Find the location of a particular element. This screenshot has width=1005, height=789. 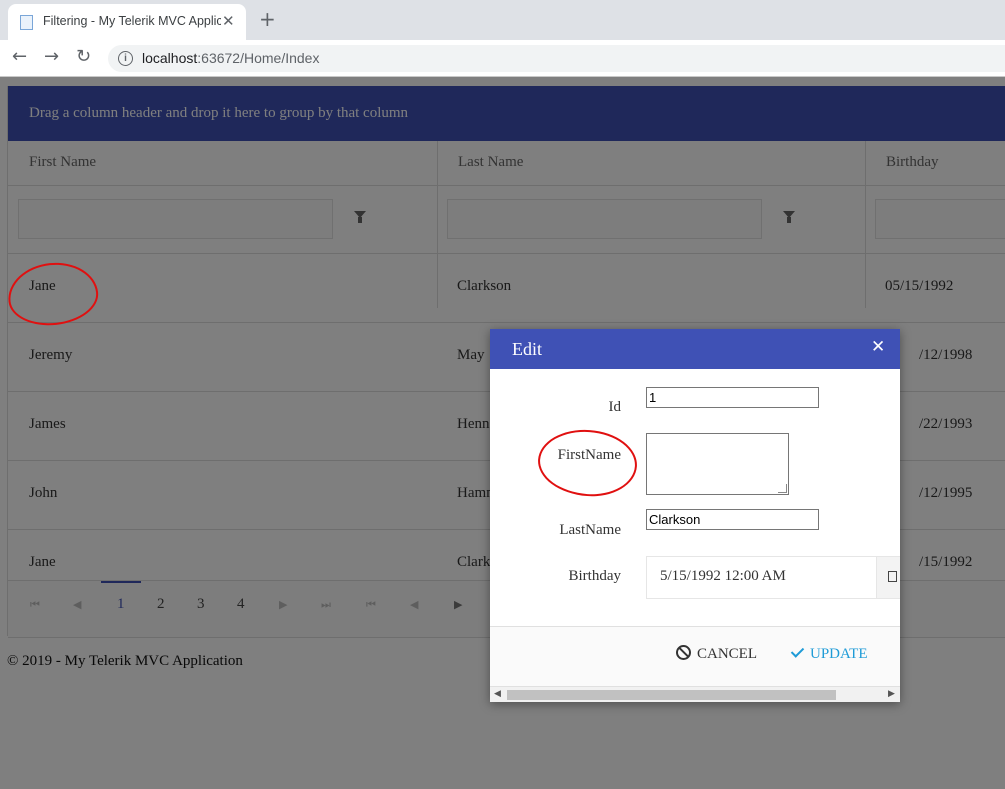

scroll-right-icon: ▶ is located at coordinates (891, 694).